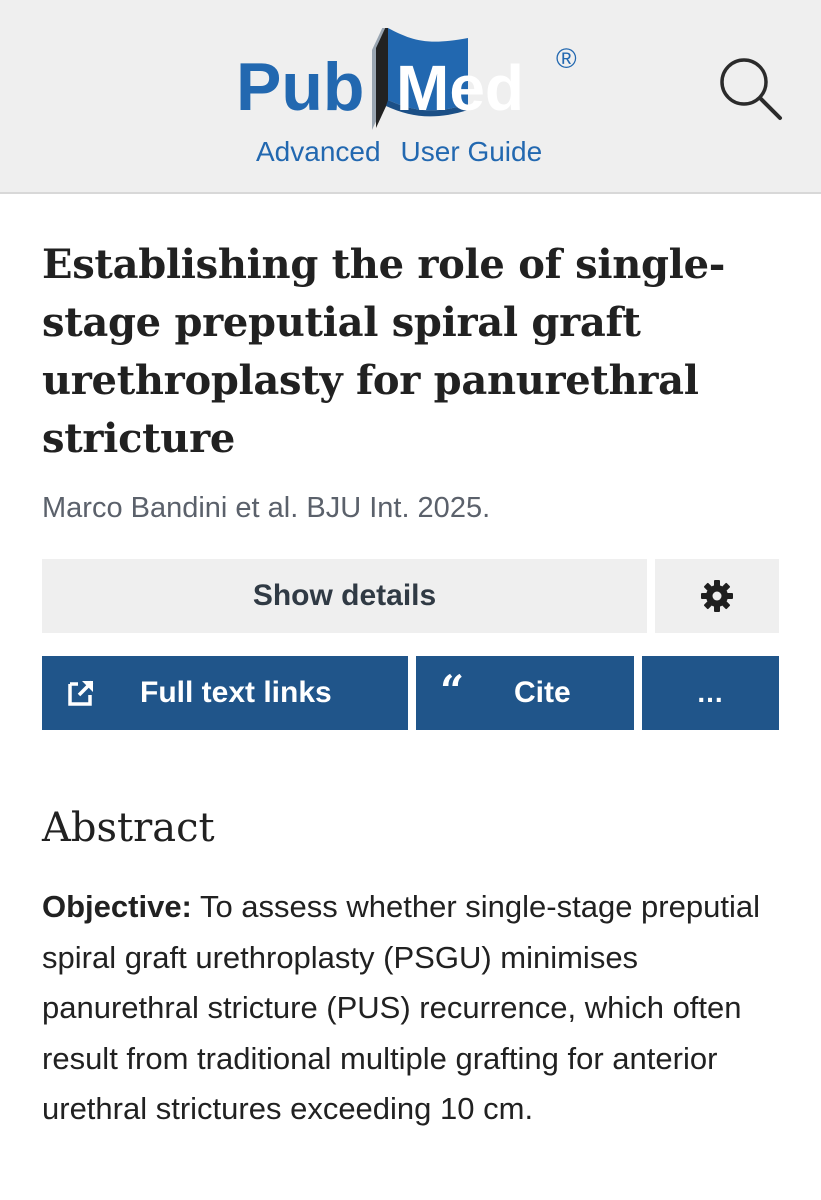 Image resolution: width=821 pixels, height=1200 pixels. I want to click on logo-text-pub: Pub, so click(300, 87).